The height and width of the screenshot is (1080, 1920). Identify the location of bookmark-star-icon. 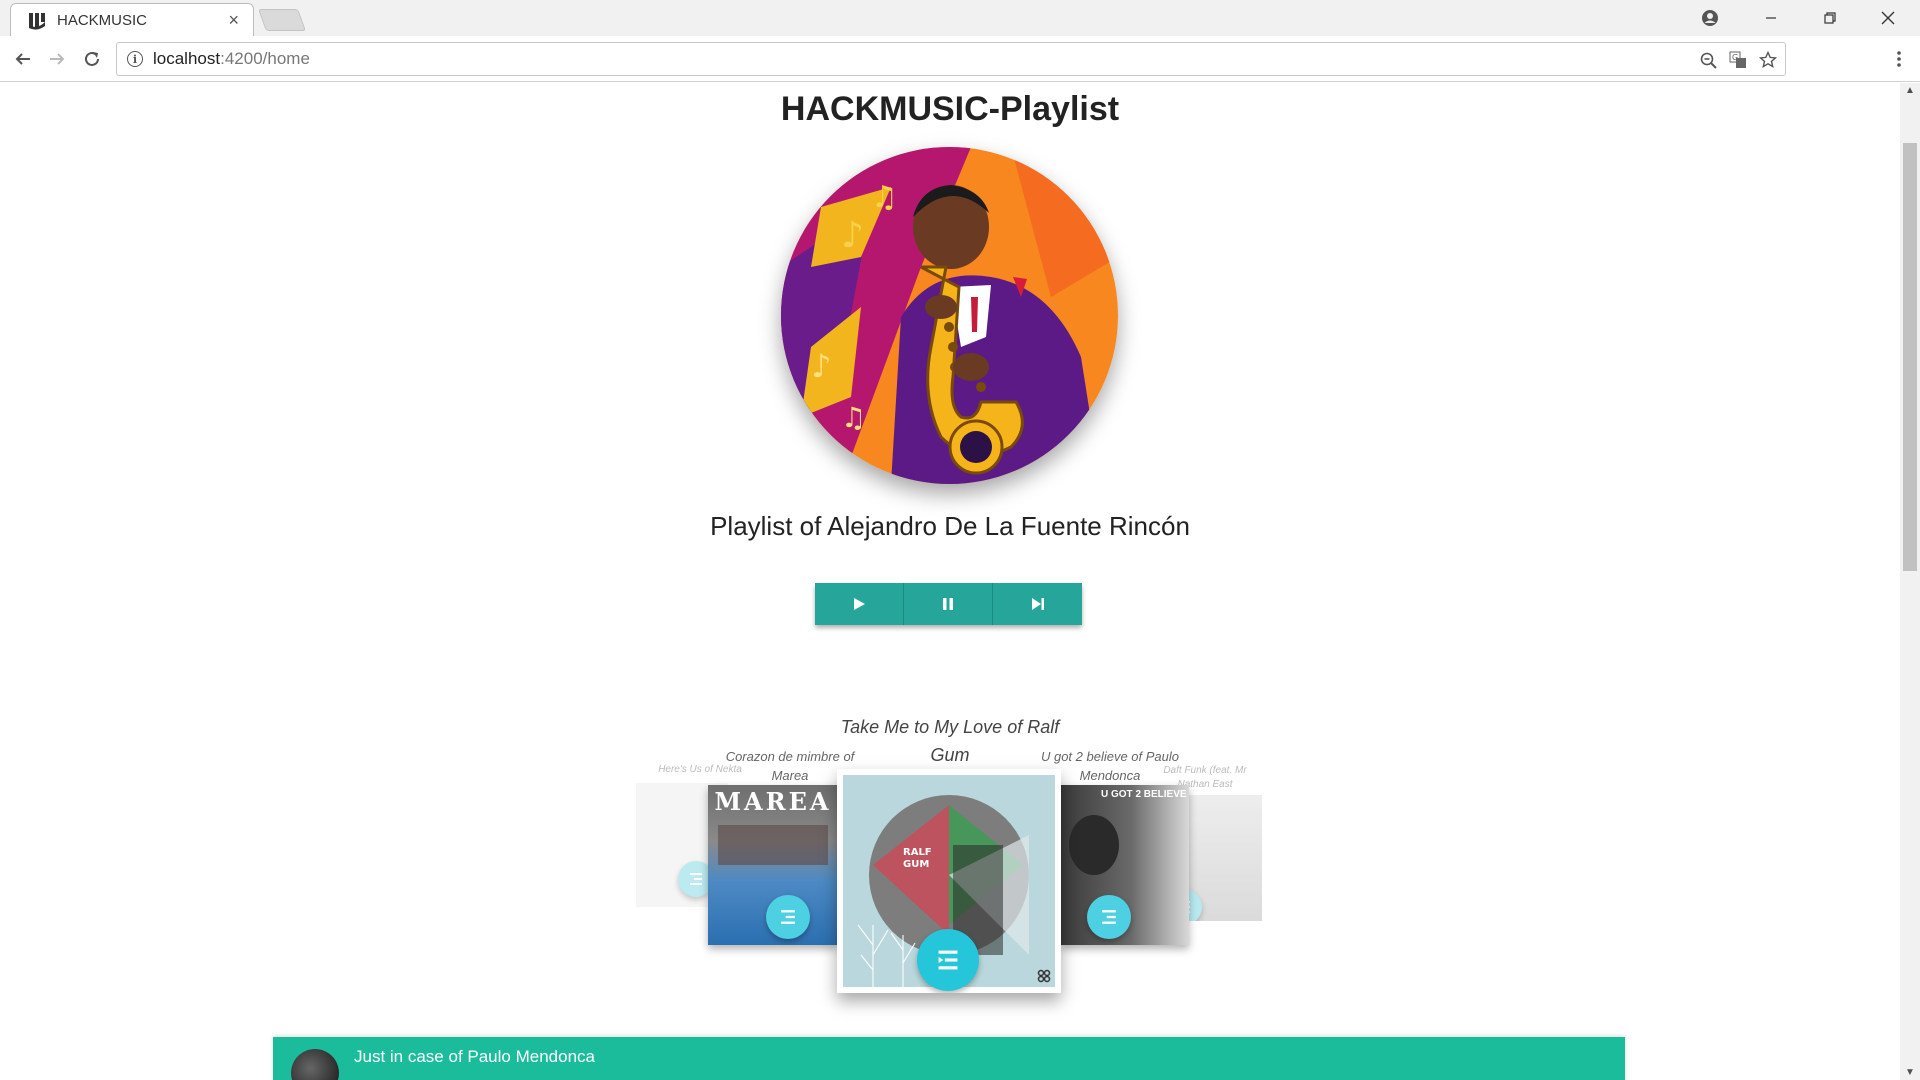
(1768, 60).